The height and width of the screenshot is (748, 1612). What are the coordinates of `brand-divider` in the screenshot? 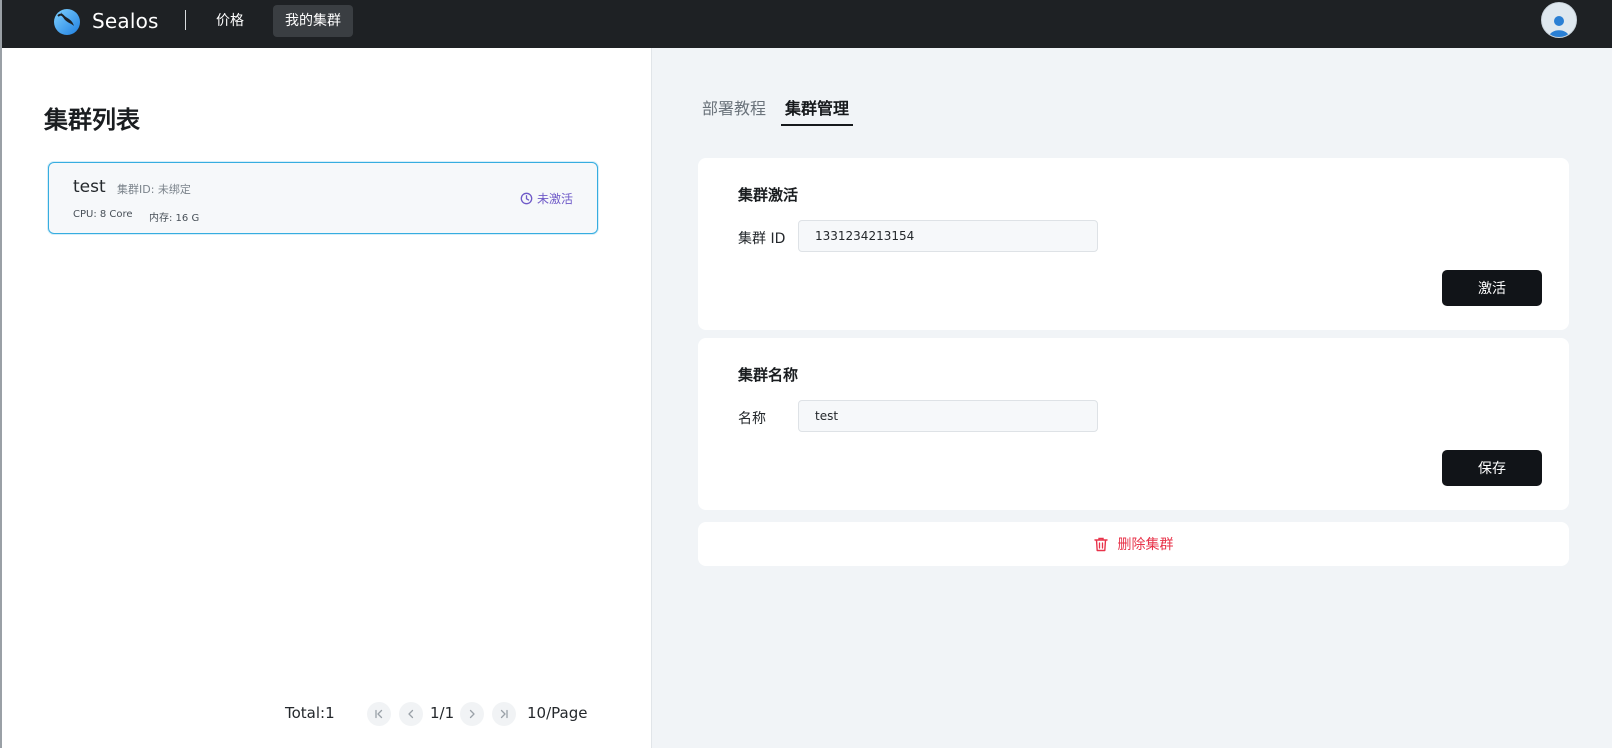 It's located at (185, 20).